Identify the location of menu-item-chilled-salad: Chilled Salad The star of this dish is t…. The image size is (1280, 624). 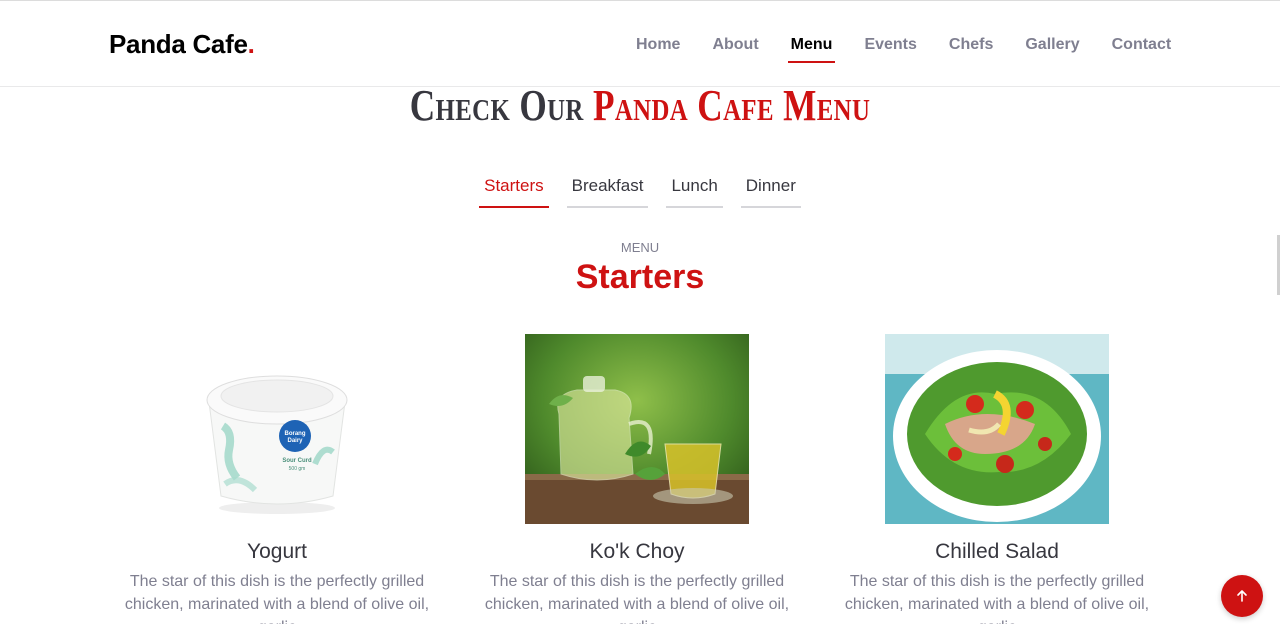
(997, 479).